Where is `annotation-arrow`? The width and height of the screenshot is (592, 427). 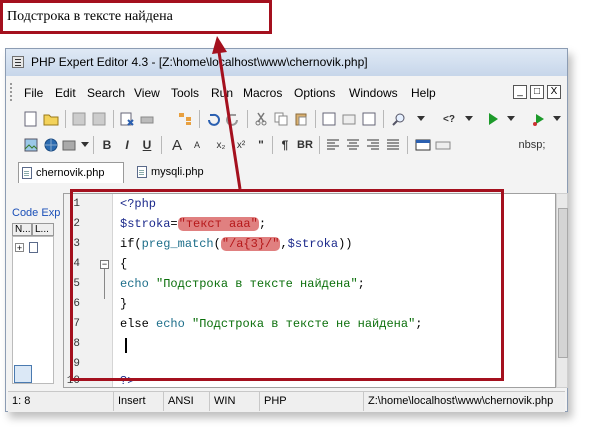 annotation-arrow is located at coordinates (227, 113).